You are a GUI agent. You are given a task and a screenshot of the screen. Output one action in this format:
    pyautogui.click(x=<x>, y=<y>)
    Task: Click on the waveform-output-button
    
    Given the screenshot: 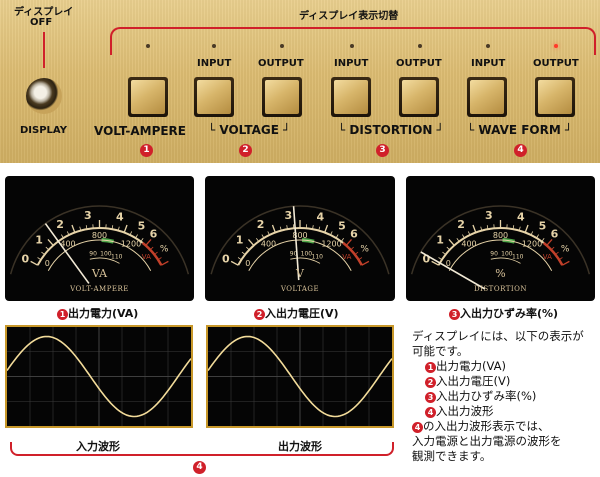 What is the action you would take?
    pyautogui.click(x=555, y=97)
    